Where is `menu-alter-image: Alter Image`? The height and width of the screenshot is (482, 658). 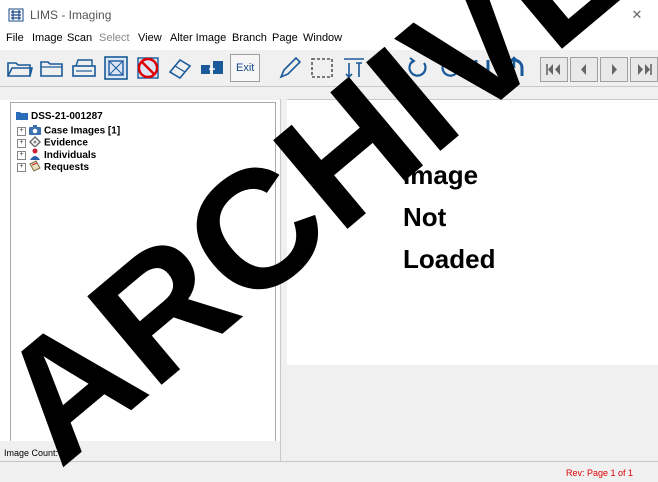
menu-alter-image: Alter Image is located at coordinates (198, 38).